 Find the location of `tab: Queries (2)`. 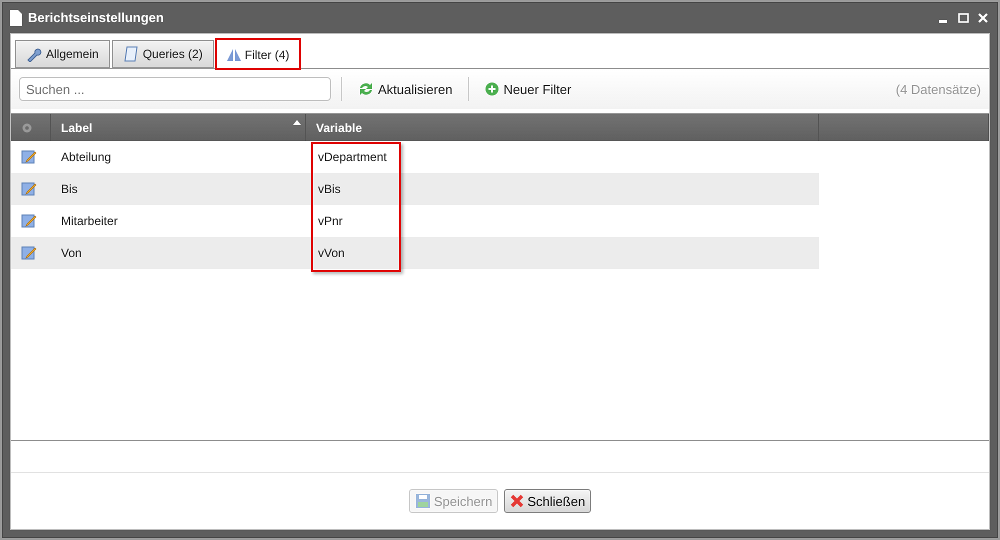

tab: Queries (2) is located at coordinates (163, 54).